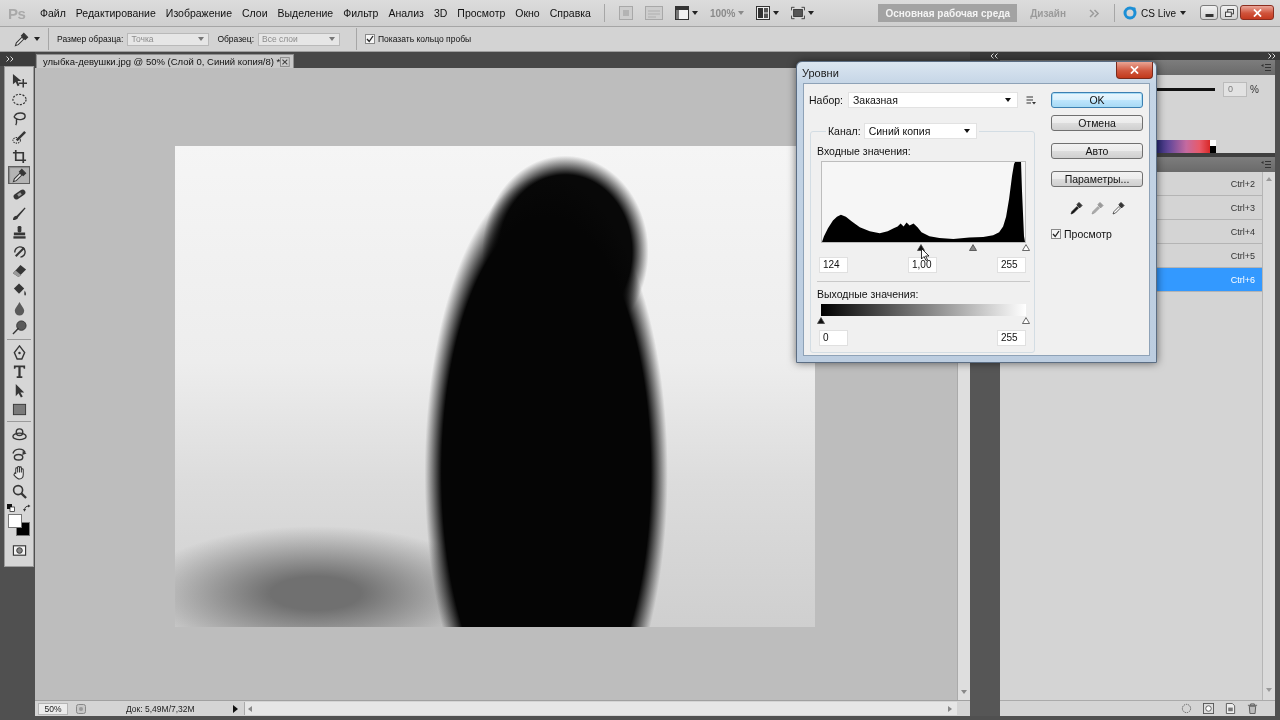 This screenshot has height=720, width=1280. Describe the element at coordinates (19, 525) in the screenshot. I see `foreground-background-colors-icon` at that location.